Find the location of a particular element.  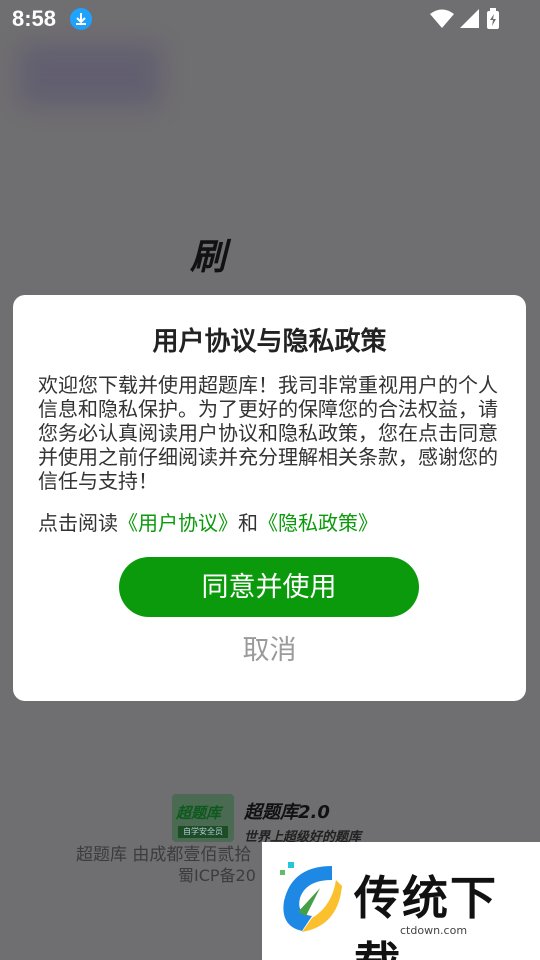

watermark: 传统下载 ctdown.com is located at coordinates (401, 901).